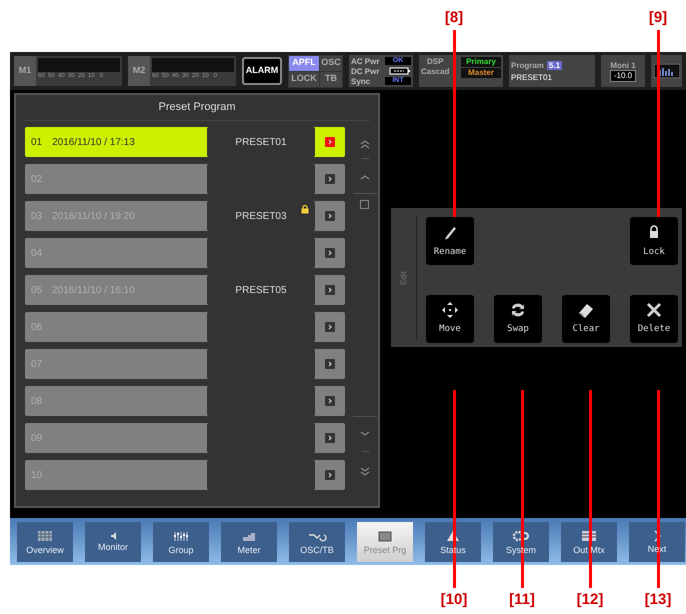  What do you see at coordinates (403, 277) in the screenshot?
I see `edit-label: Edit` at bounding box center [403, 277].